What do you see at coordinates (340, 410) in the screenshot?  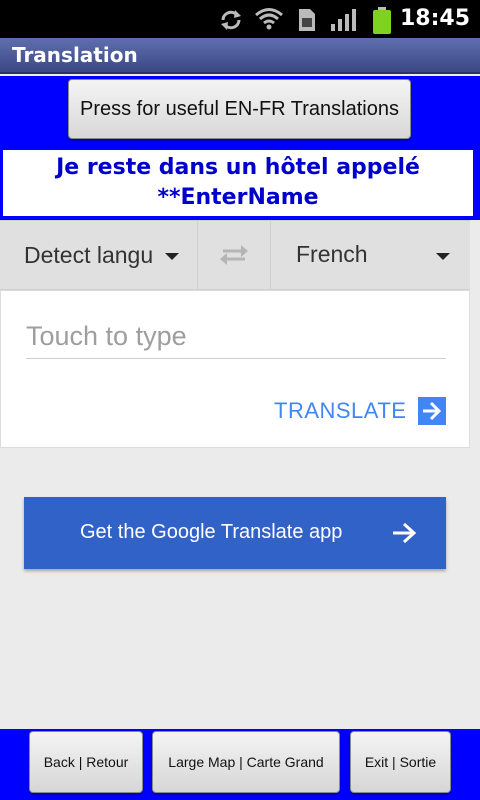 I see `translate-label: TRANSLATE` at bounding box center [340, 410].